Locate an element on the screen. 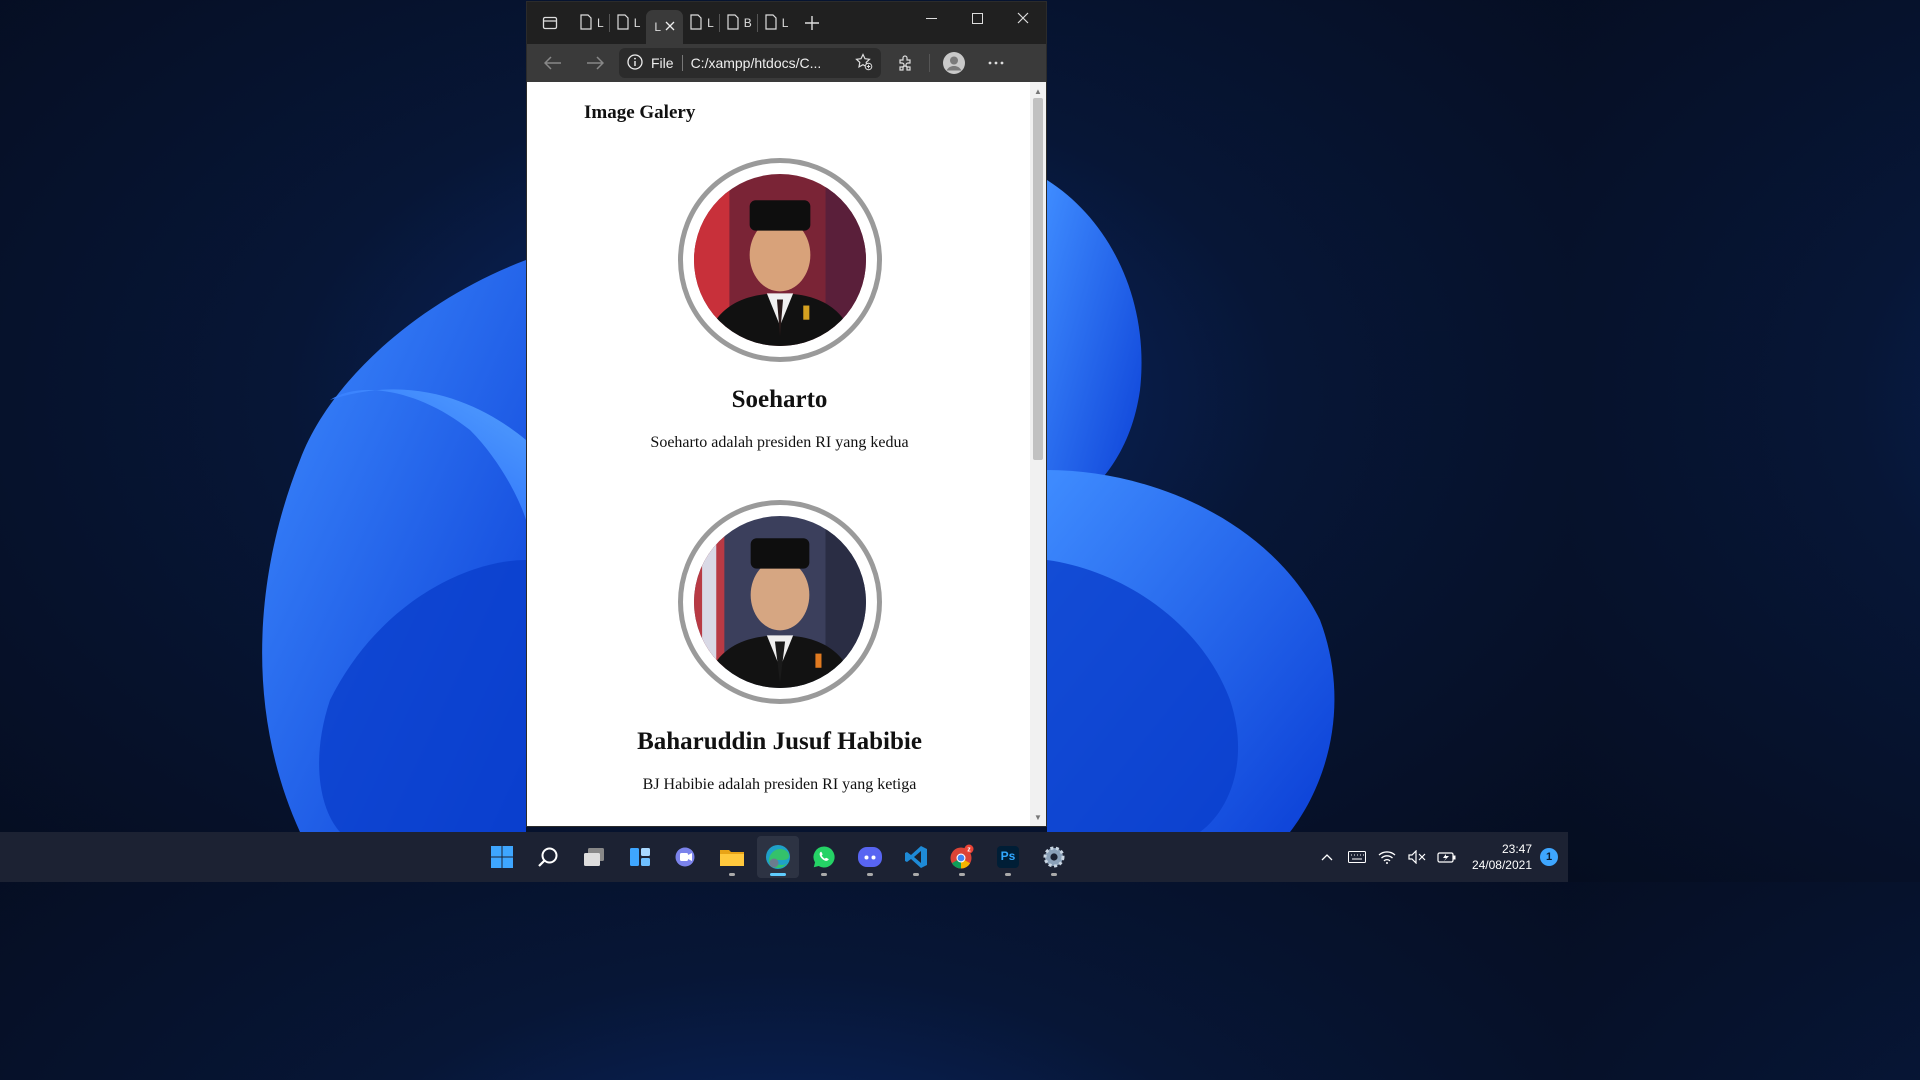  arrow-right-icon is located at coordinates (595, 63).